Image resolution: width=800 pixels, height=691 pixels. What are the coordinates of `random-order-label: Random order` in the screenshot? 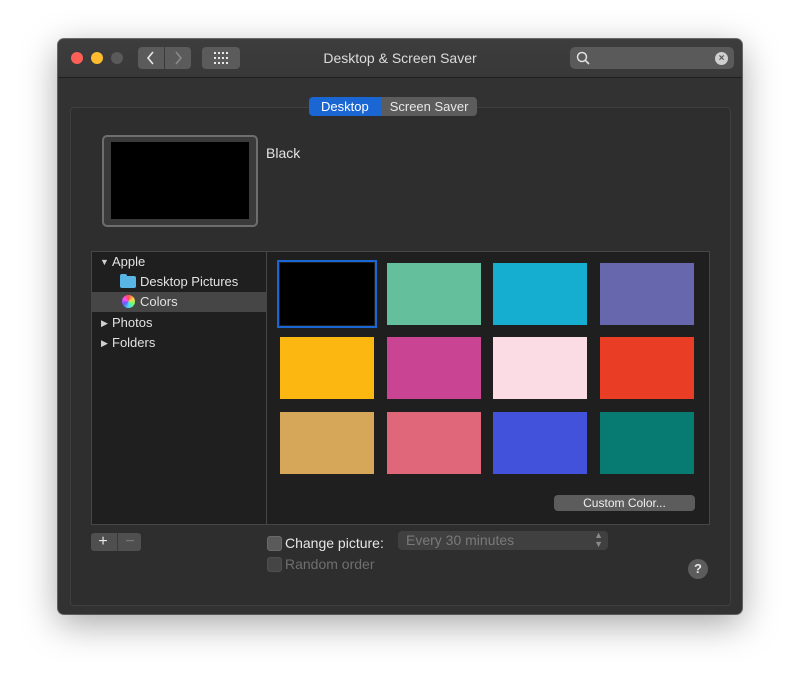 It's located at (330, 564).